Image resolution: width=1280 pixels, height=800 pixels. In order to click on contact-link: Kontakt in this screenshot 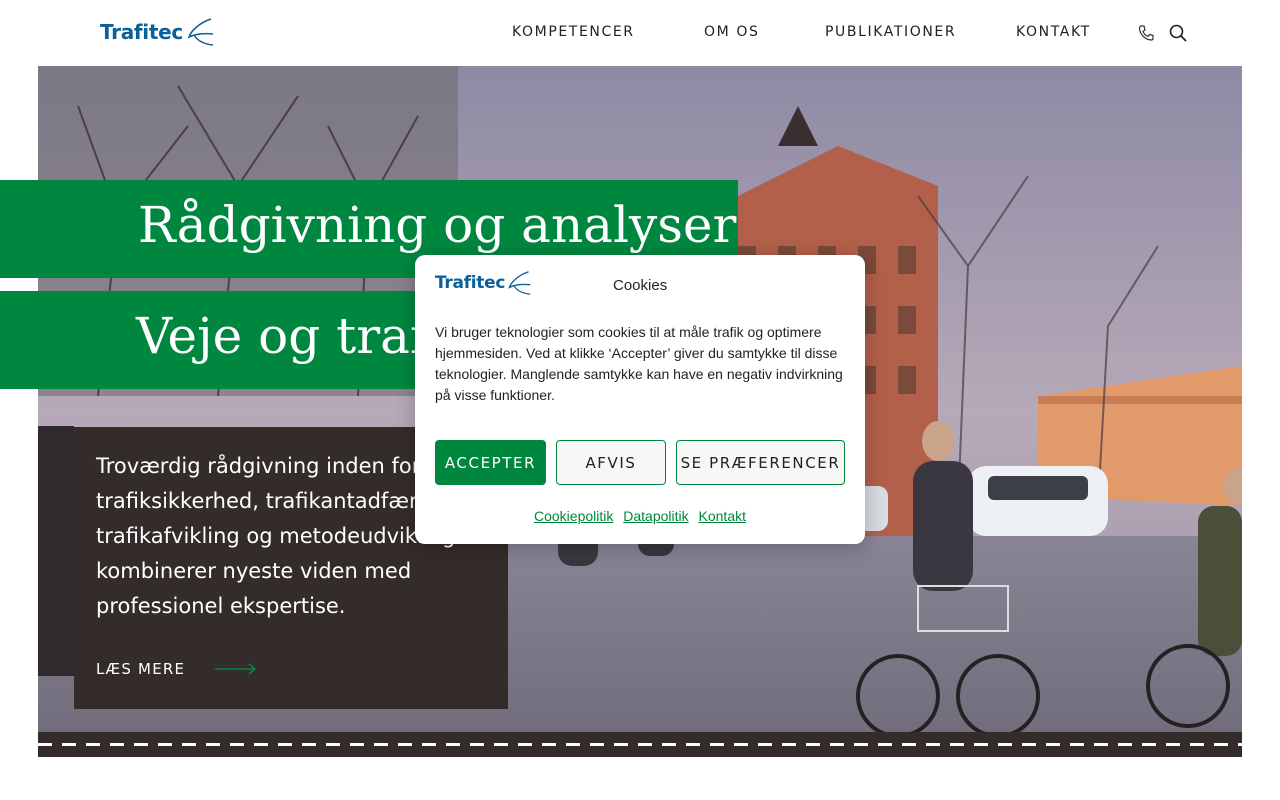, I will do `click(722, 516)`.